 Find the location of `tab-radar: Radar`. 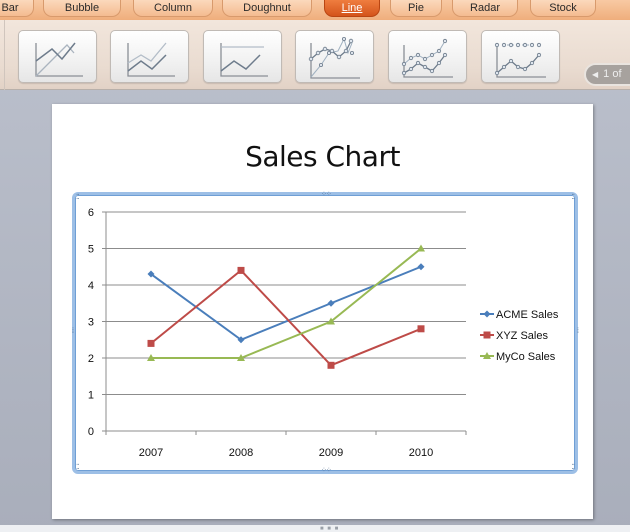

tab-radar: Radar is located at coordinates (485, 8).